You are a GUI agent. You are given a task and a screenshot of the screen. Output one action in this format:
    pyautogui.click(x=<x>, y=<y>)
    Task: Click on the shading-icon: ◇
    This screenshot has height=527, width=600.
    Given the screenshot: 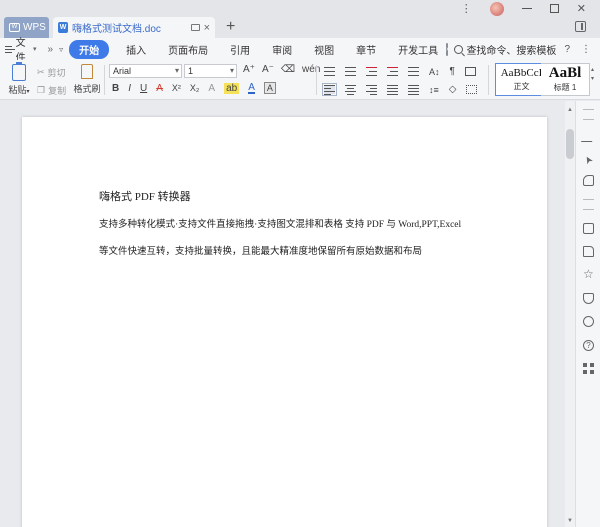 What is the action you would take?
    pyautogui.click(x=453, y=89)
    